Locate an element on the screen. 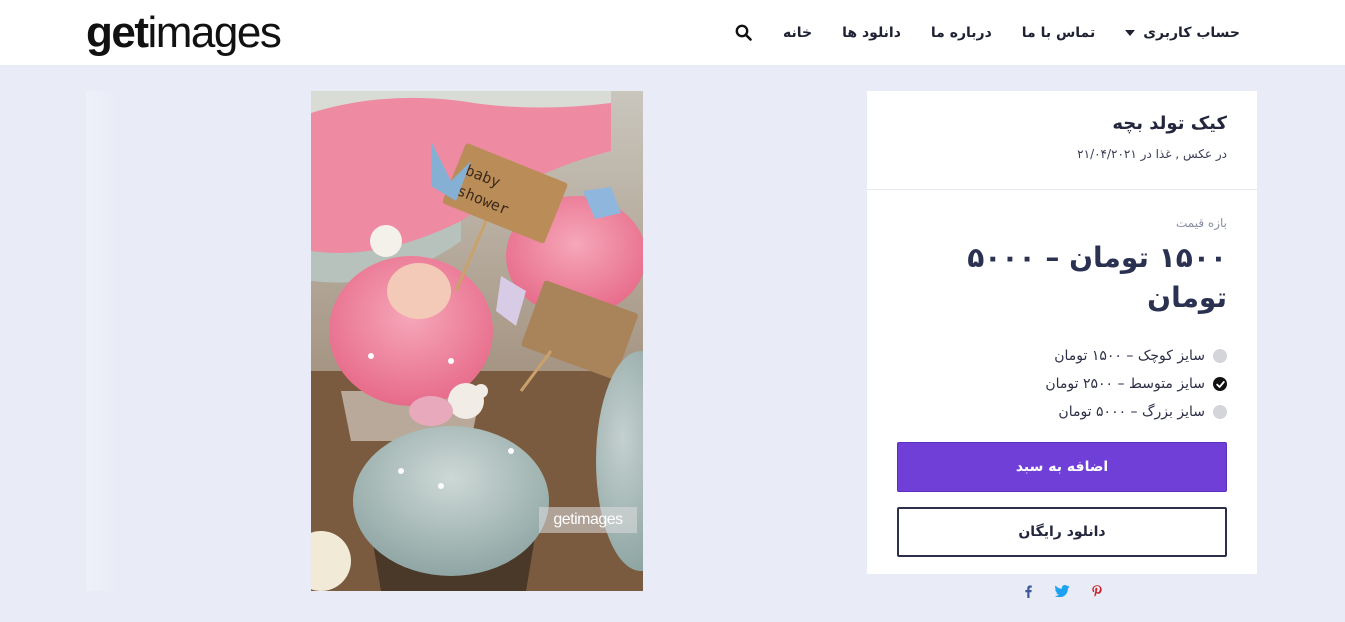 The height and width of the screenshot is (622, 1345). size-option-medium: سایز متوسط – ۲۵۰۰ تومان is located at coordinates (1062, 384).